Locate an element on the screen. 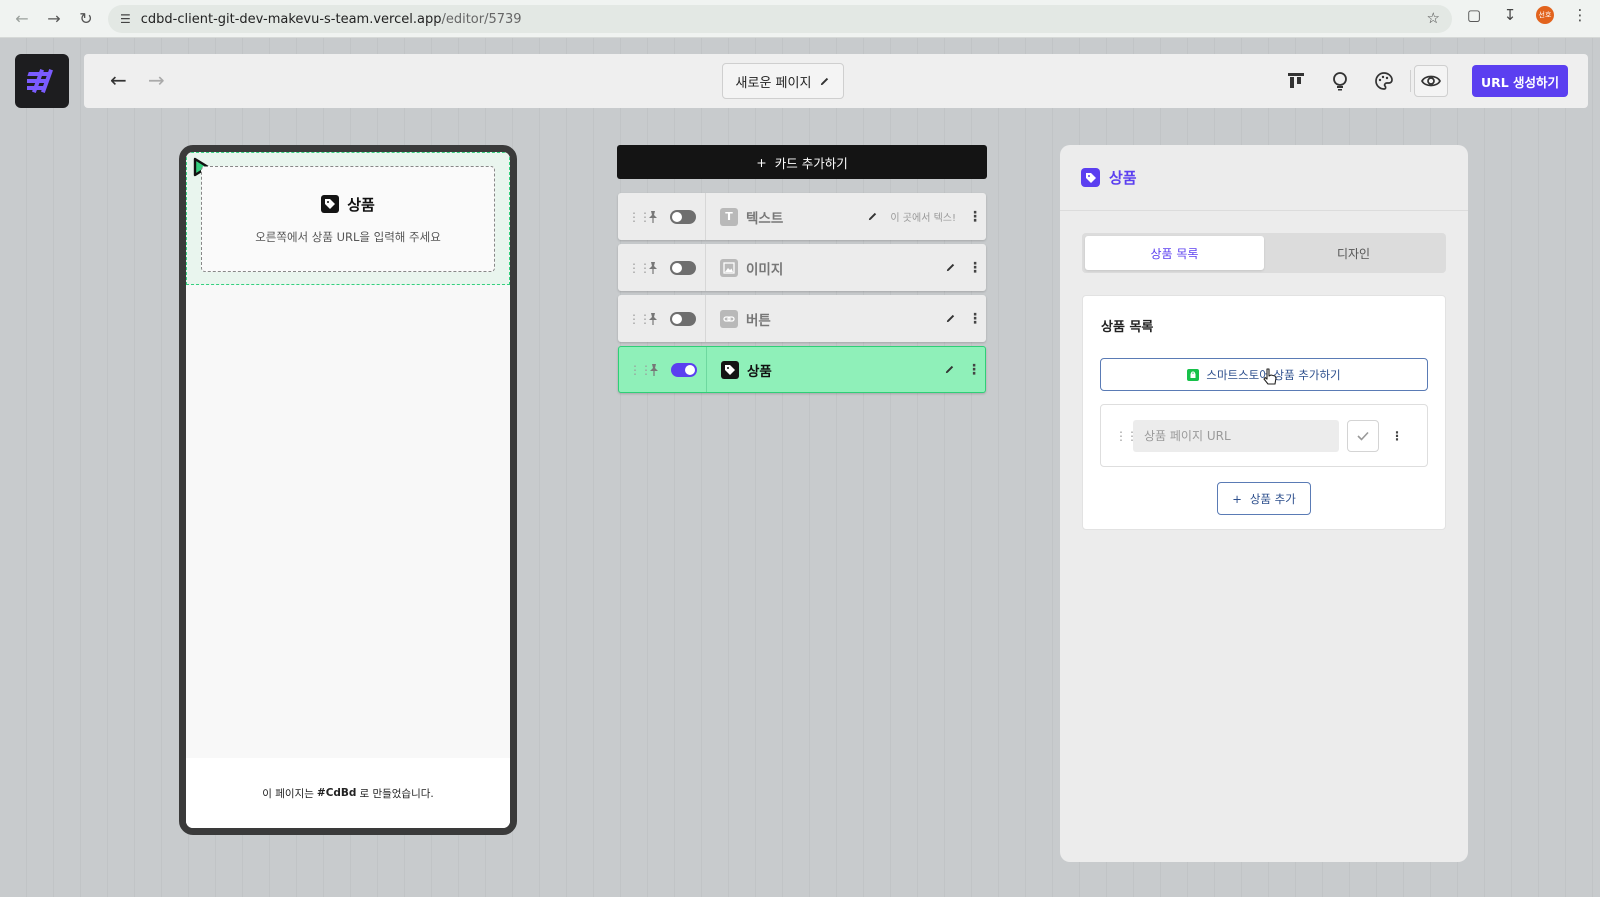 The image size is (1600, 897). preview-block-hint: 오른쪽에서 상품 URL을 입력해 주세요 is located at coordinates (348, 236).